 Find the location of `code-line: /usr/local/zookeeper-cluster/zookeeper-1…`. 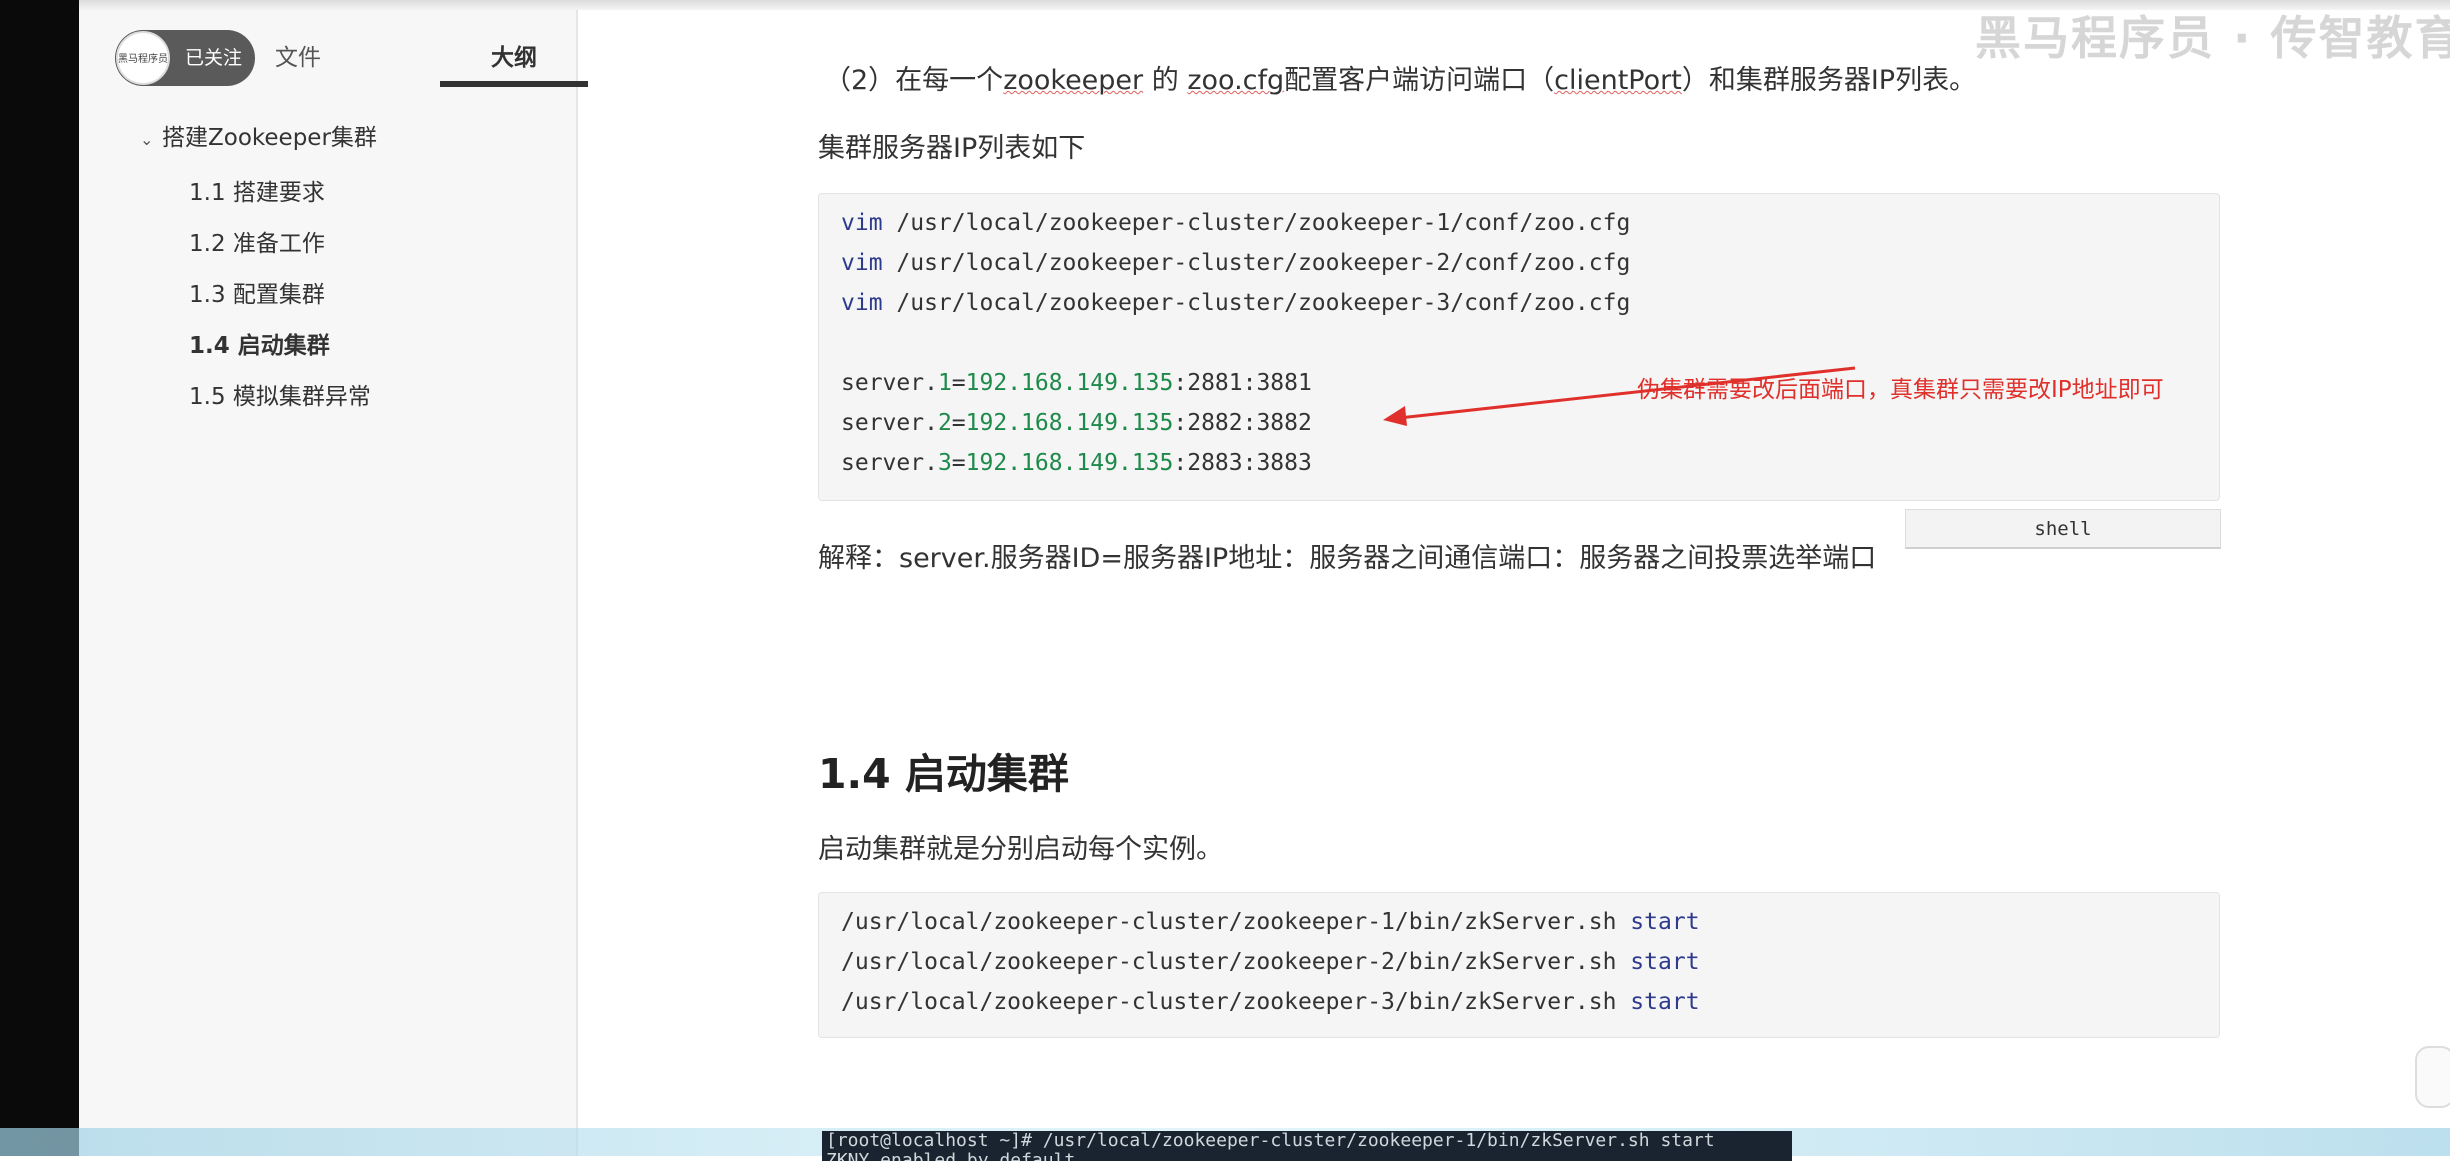

code-line: /usr/local/zookeeper-cluster/zookeeper-1… is located at coordinates (1270, 922).